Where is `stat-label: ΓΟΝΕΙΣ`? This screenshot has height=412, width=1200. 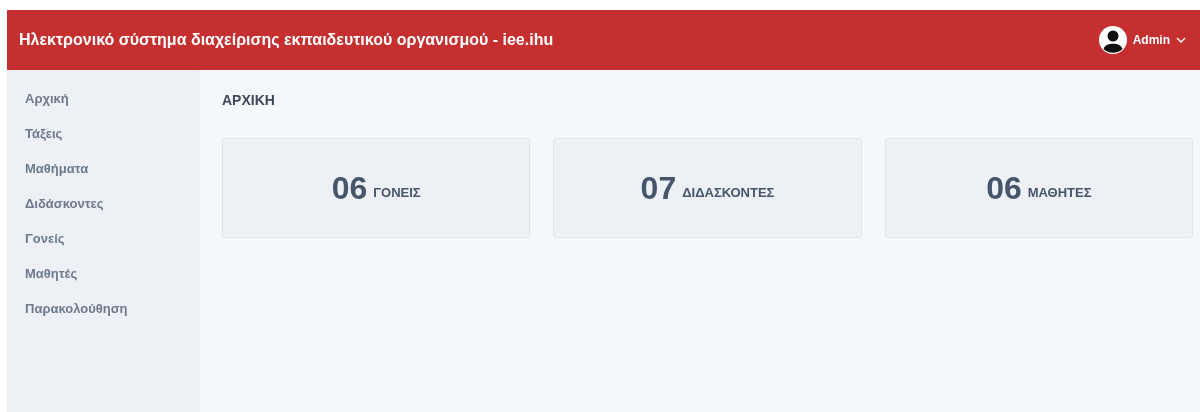 stat-label: ΓΟΝΕΙΣ is located at coordinates (397, 192).